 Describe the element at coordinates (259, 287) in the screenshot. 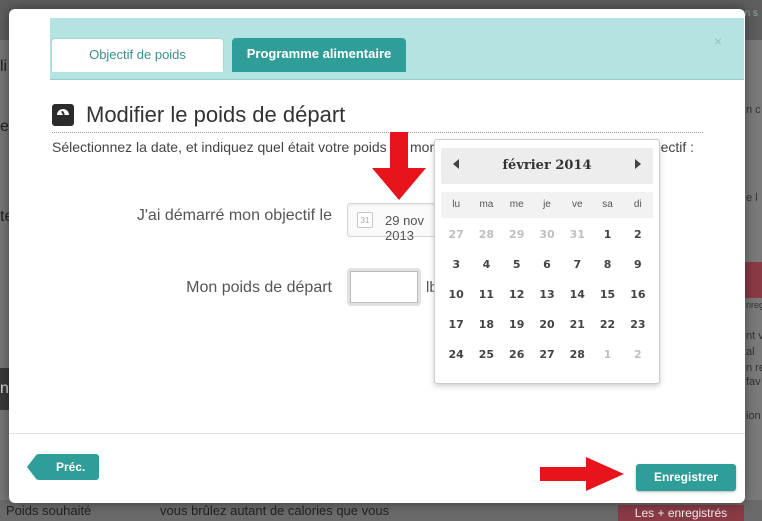

I see `start-weight-label: Mon poids de départ` at that location.